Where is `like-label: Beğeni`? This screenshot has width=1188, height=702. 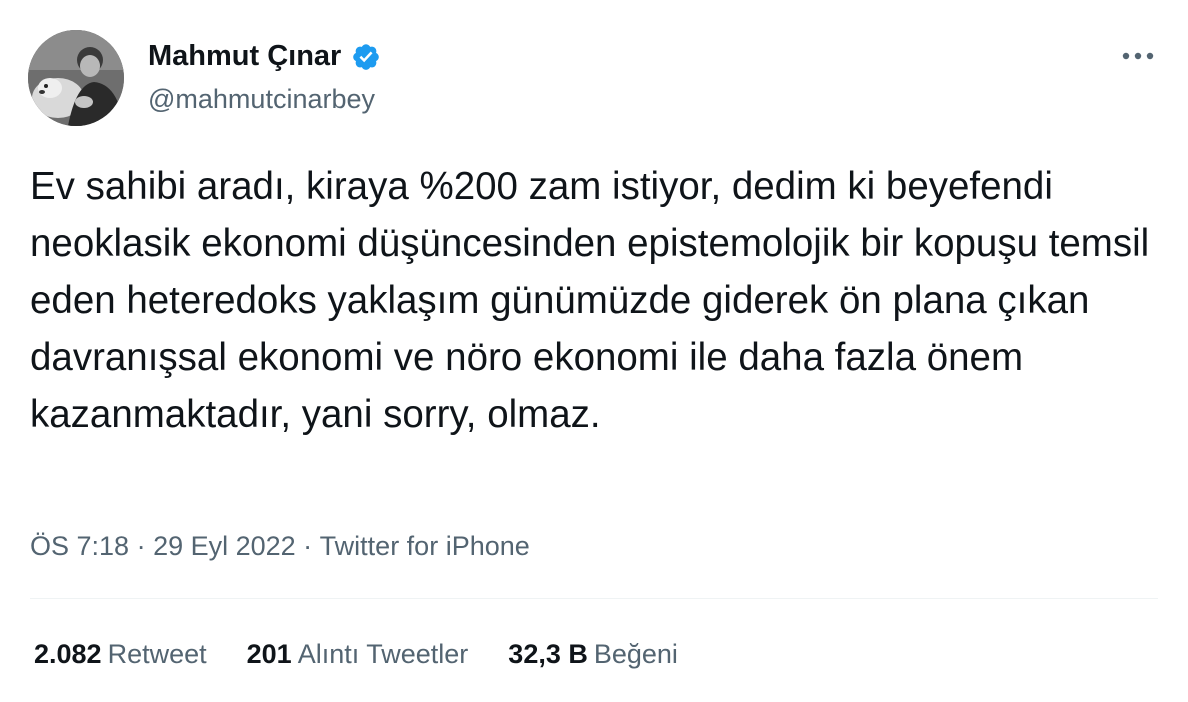
like-label: Beğeni is located at coordinates (635, 654).